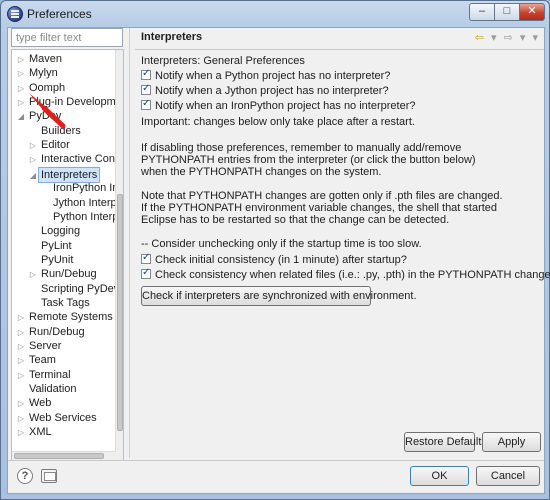 This screenshot has height=500, width=550. I want to click on tree-item-label: Server, so click(45, 346).